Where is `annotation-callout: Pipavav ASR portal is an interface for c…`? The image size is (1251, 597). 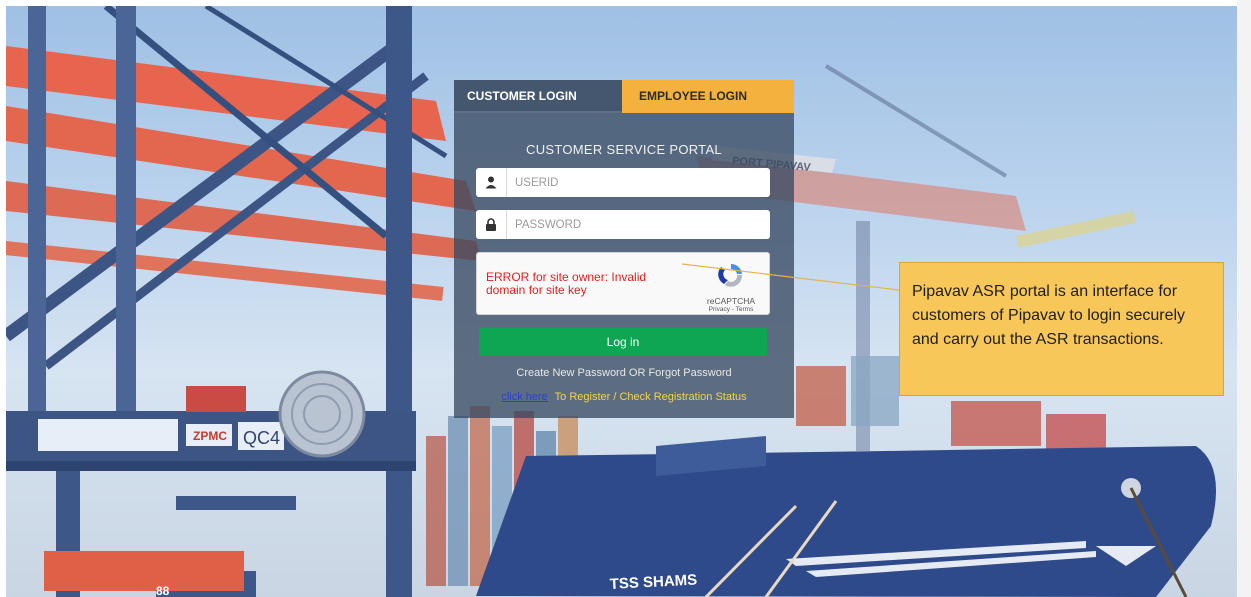
annotation-callout: Pipavav ASR portal is an interface for c… is located at coordinates (1061, 329).